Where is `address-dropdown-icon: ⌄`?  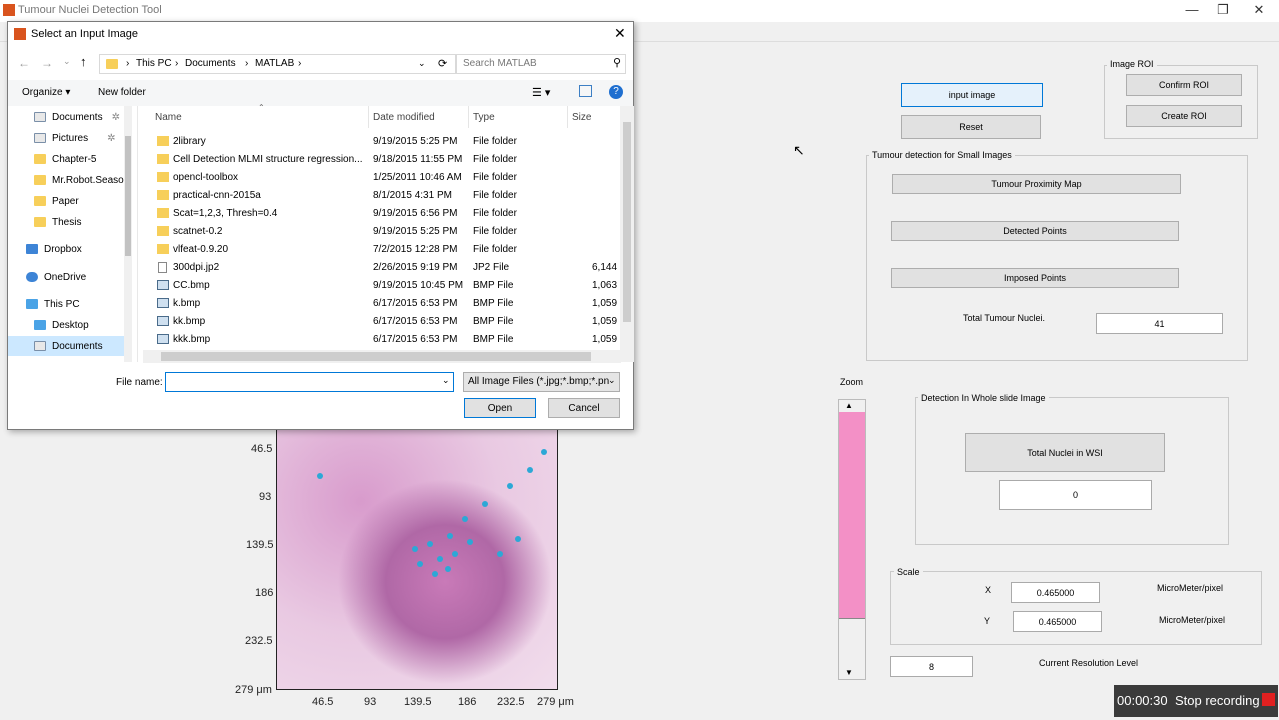 address-dropdown-icon: ⌄ is located at coordinates (422, 63).